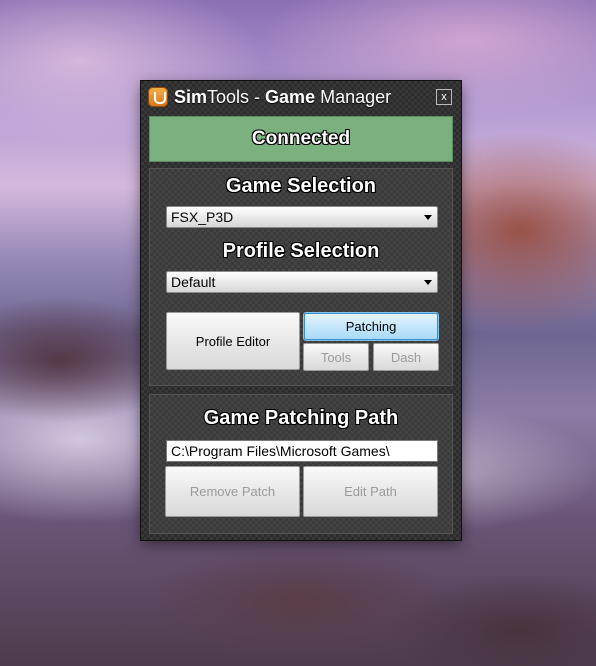 Image resolution: width=596 pixels, height=666 pixels. What do you see at coordinates (158, 97) in the screenshot?
I see `simtools-app-icon` at bounding box center [158, 97].